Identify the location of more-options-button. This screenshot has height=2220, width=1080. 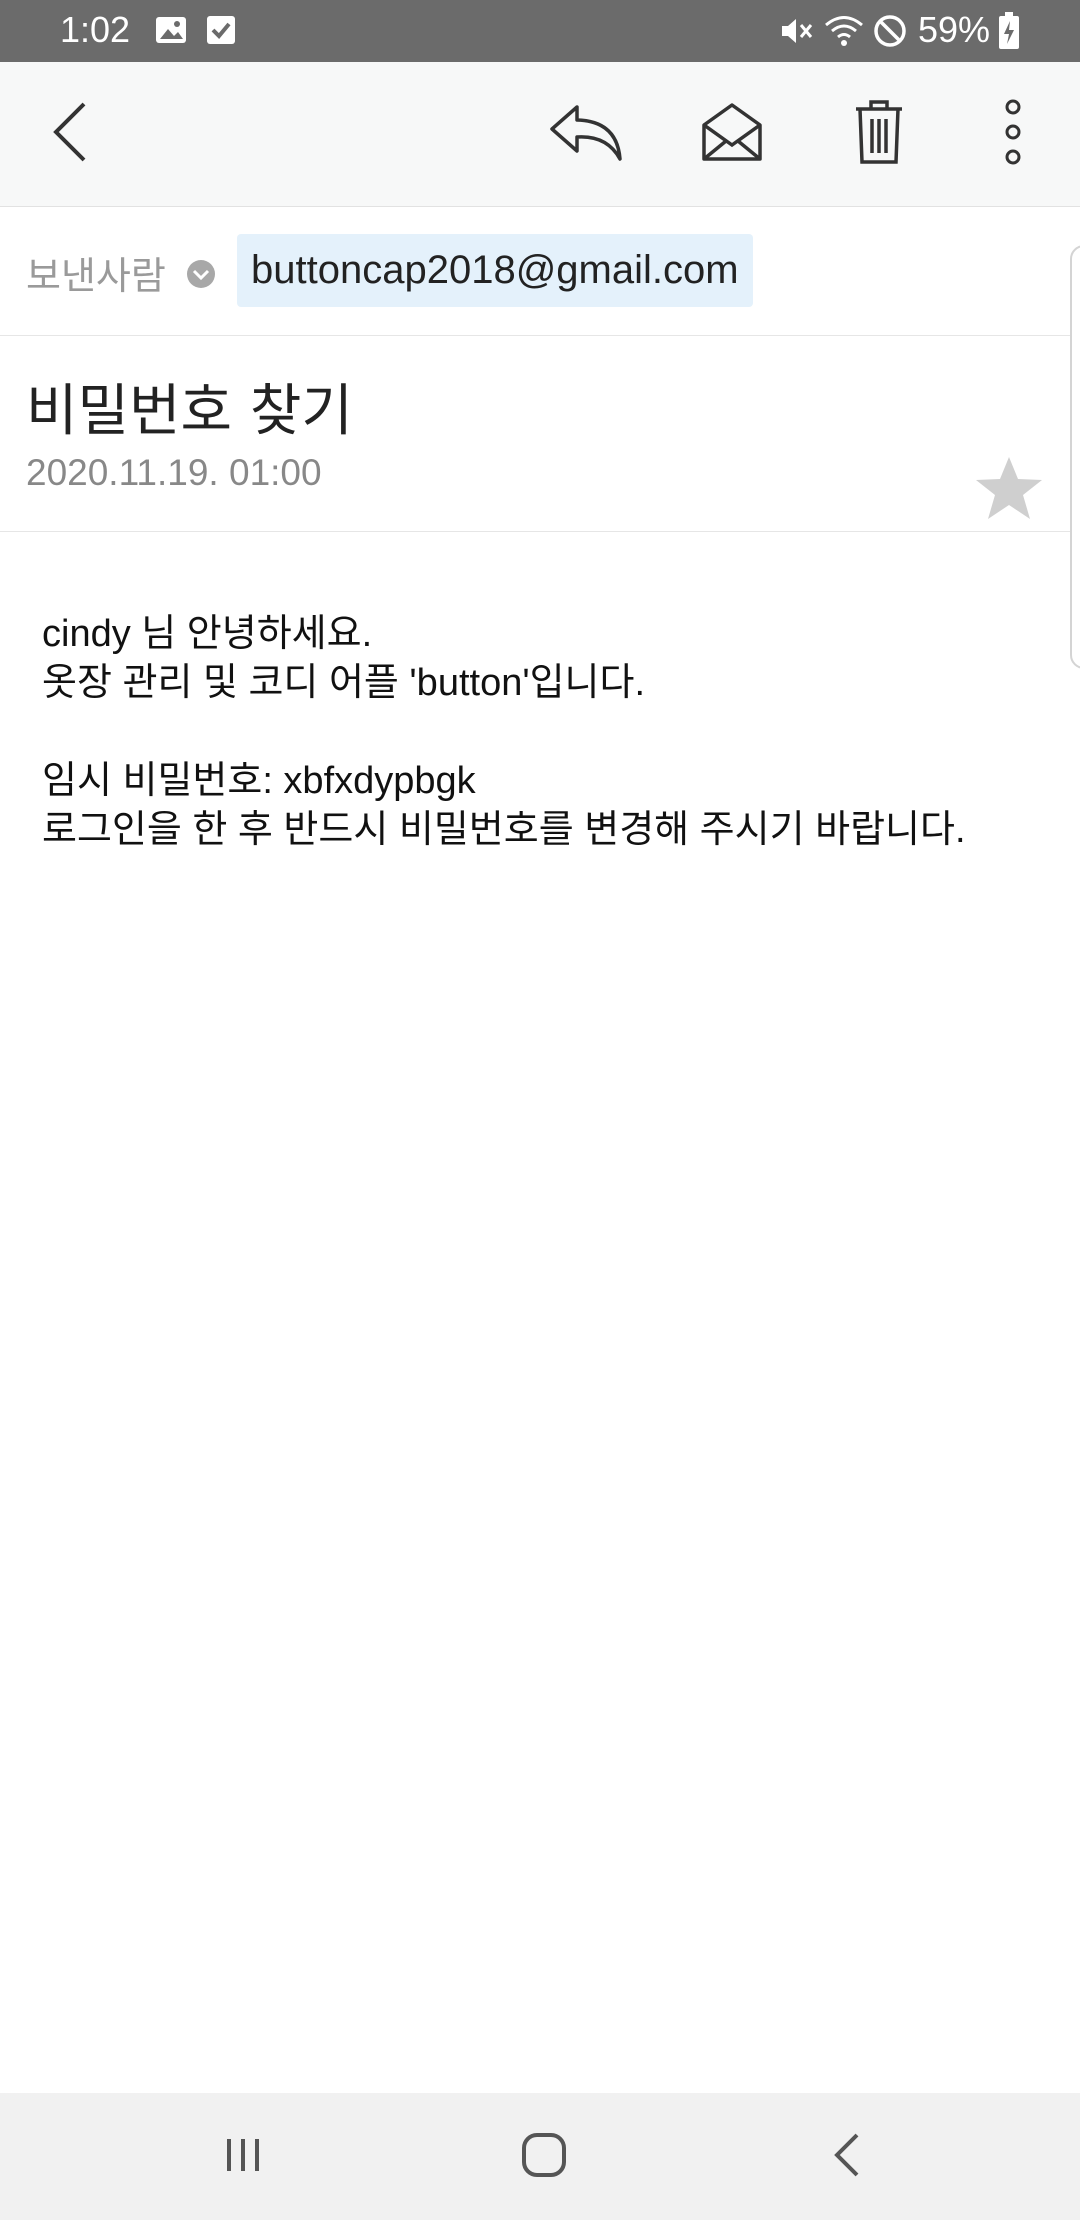
(1013, 134).